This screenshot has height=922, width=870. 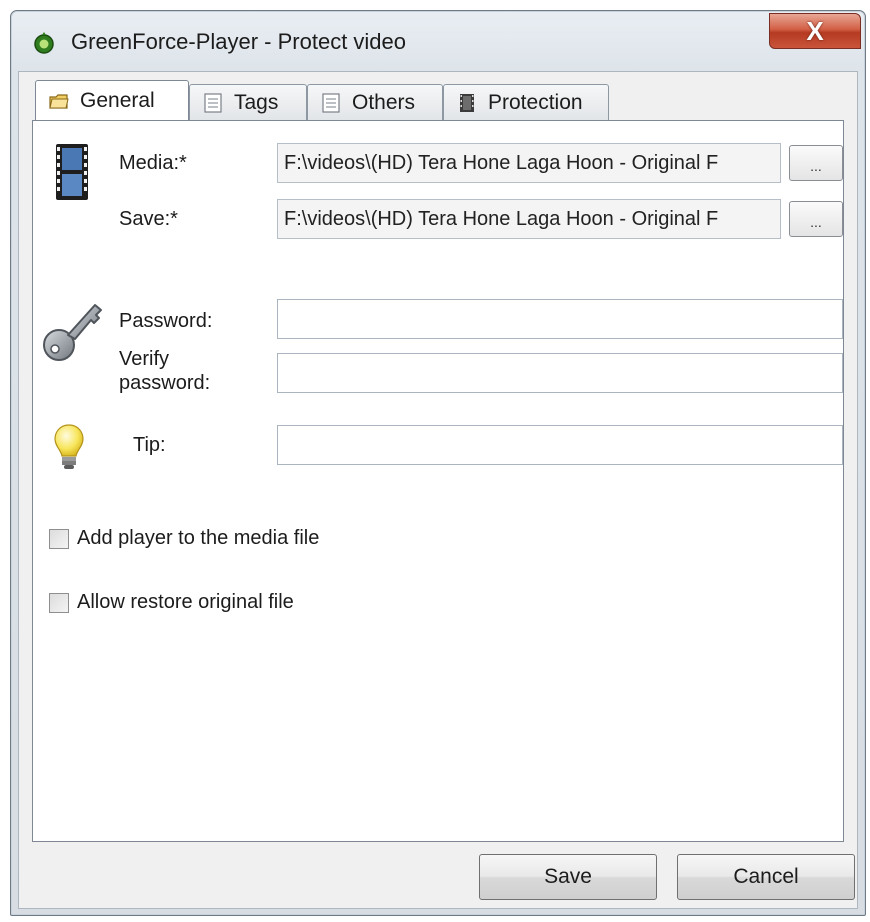 I want to click on allow-restore-label: Allow restore original file, so click(x=185, y=602).